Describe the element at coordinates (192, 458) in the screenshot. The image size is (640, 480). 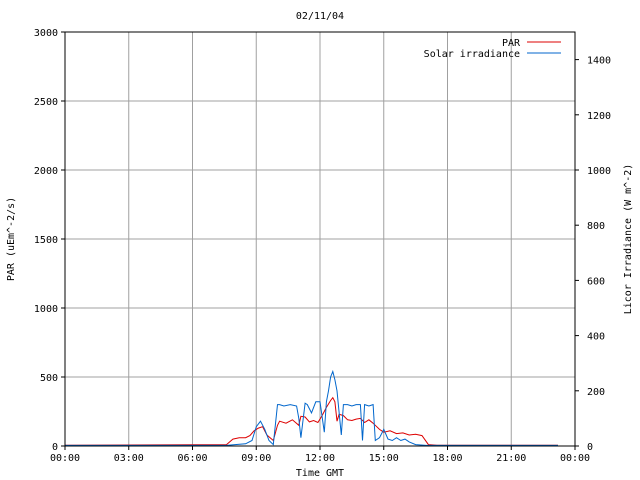
I see `x-tick-label: 06:00` at that location.